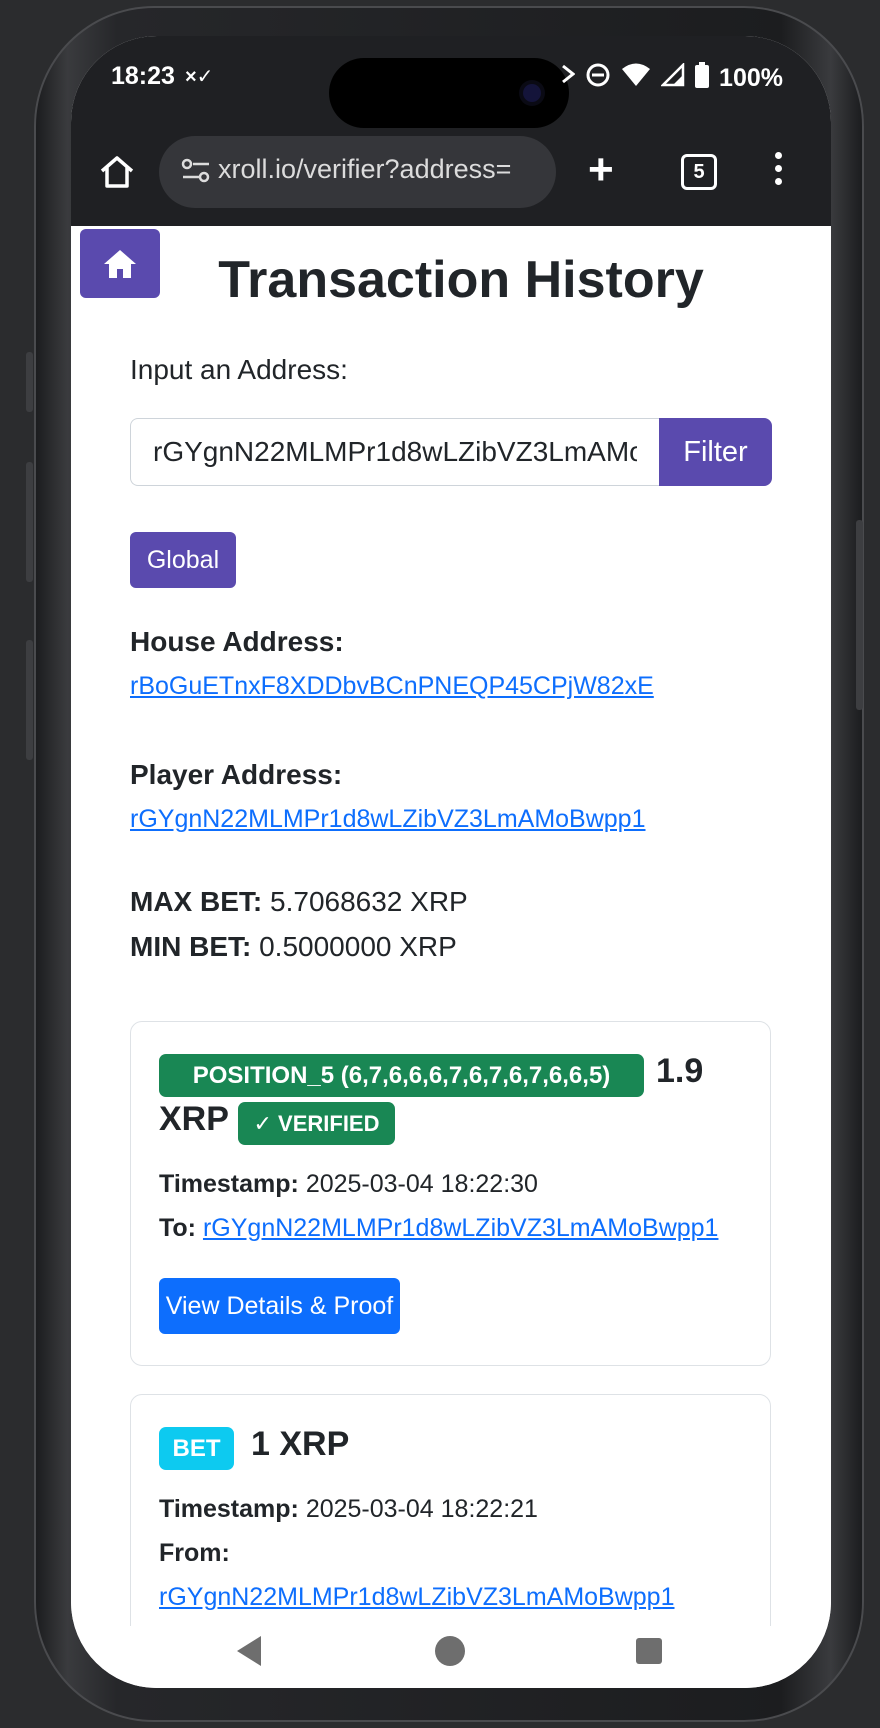 This screenshot has width=880, height=1728. What do you see at coordinates (699, 172) in the screenshot?
I see `tab-switcher-icon: 5` at bounding box center [699, 172].